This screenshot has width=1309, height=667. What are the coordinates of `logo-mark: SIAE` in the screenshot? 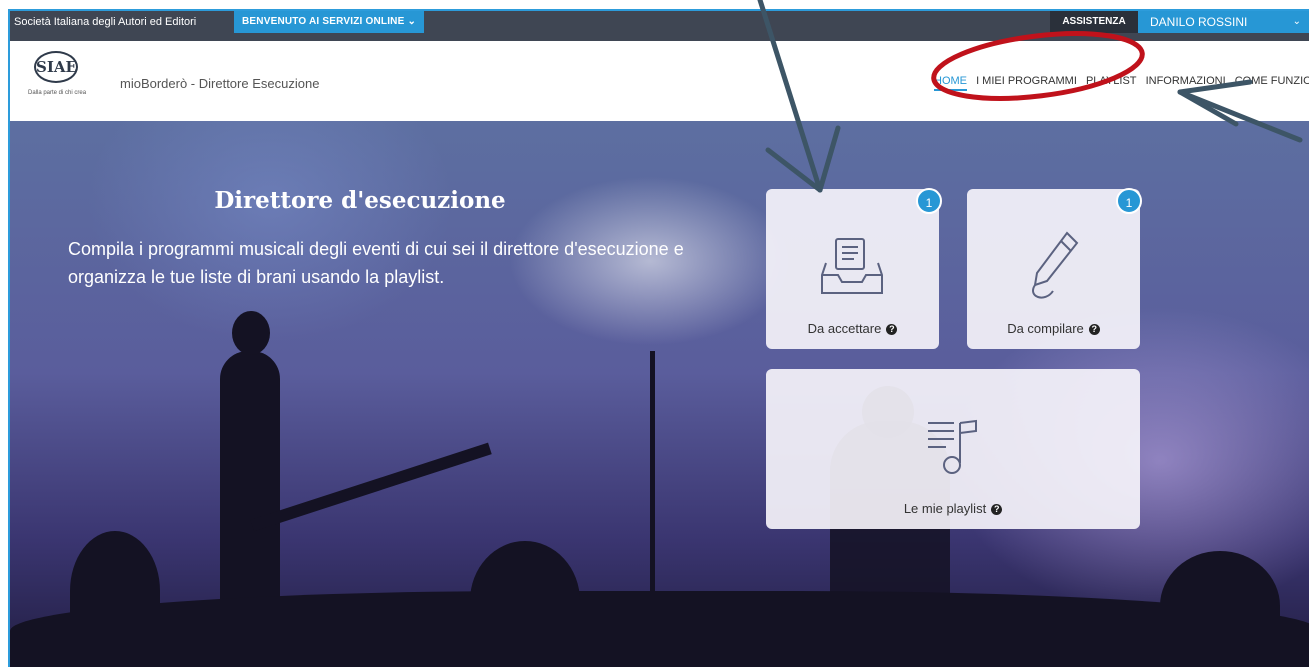 It's located at (56, 67).